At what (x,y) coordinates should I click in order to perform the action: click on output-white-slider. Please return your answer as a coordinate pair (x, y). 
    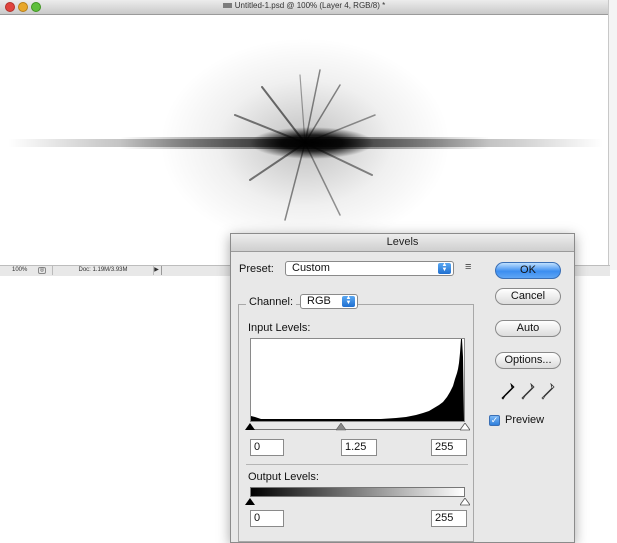
    Looking at the image, I should click on (465, 502).